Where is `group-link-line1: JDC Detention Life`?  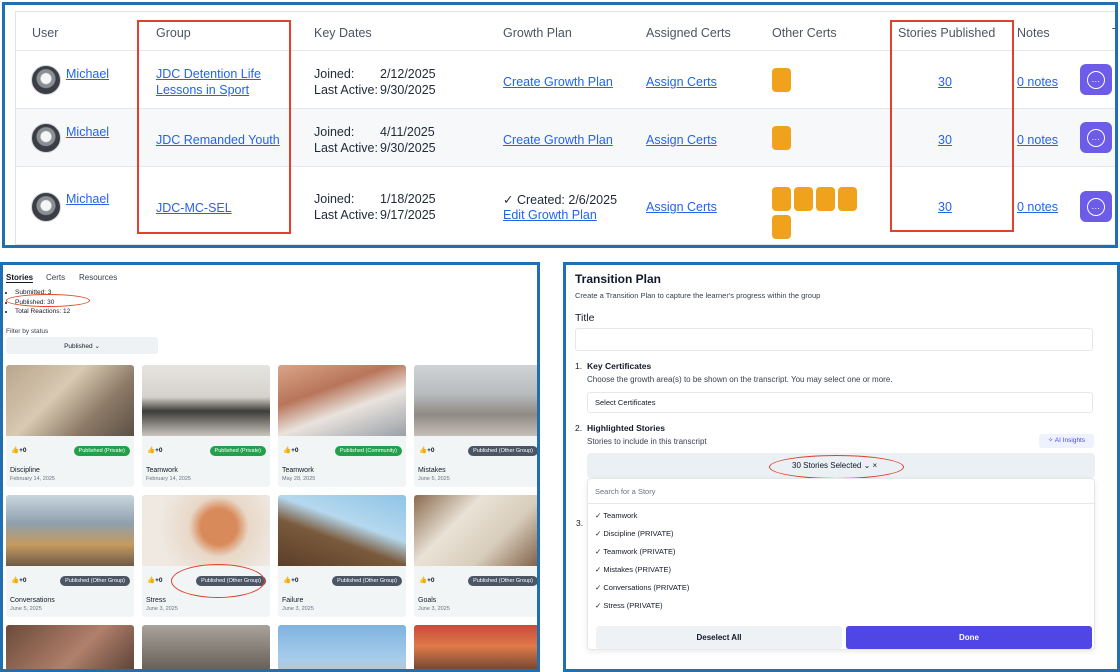 group-link-line1: JDC Detention Life is located at coordinates (208, 74).